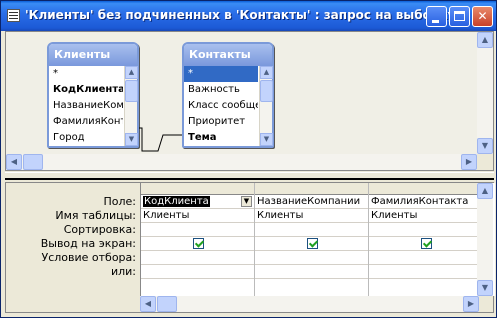  What do you see at coordinates (13, 15) in the screenshot?
I see `query-window-icon` at bounding box center [13, 15].